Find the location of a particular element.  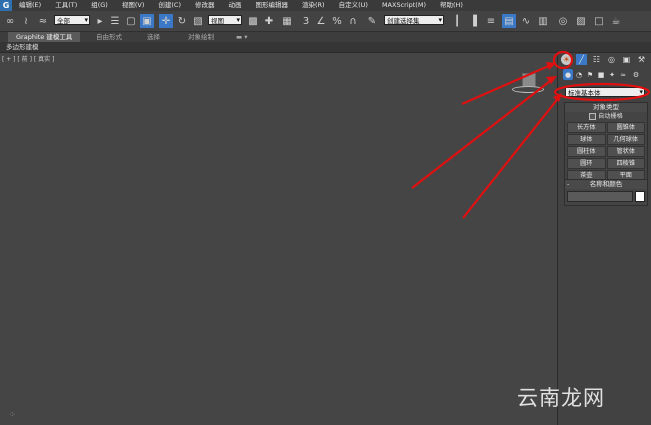

object-type-buttons: 长方体 圆锥体 球体 几何球体 圆柱体 管状体 圆环 四棱锥 茶壶 平面 is located at coordinates (606, 152).